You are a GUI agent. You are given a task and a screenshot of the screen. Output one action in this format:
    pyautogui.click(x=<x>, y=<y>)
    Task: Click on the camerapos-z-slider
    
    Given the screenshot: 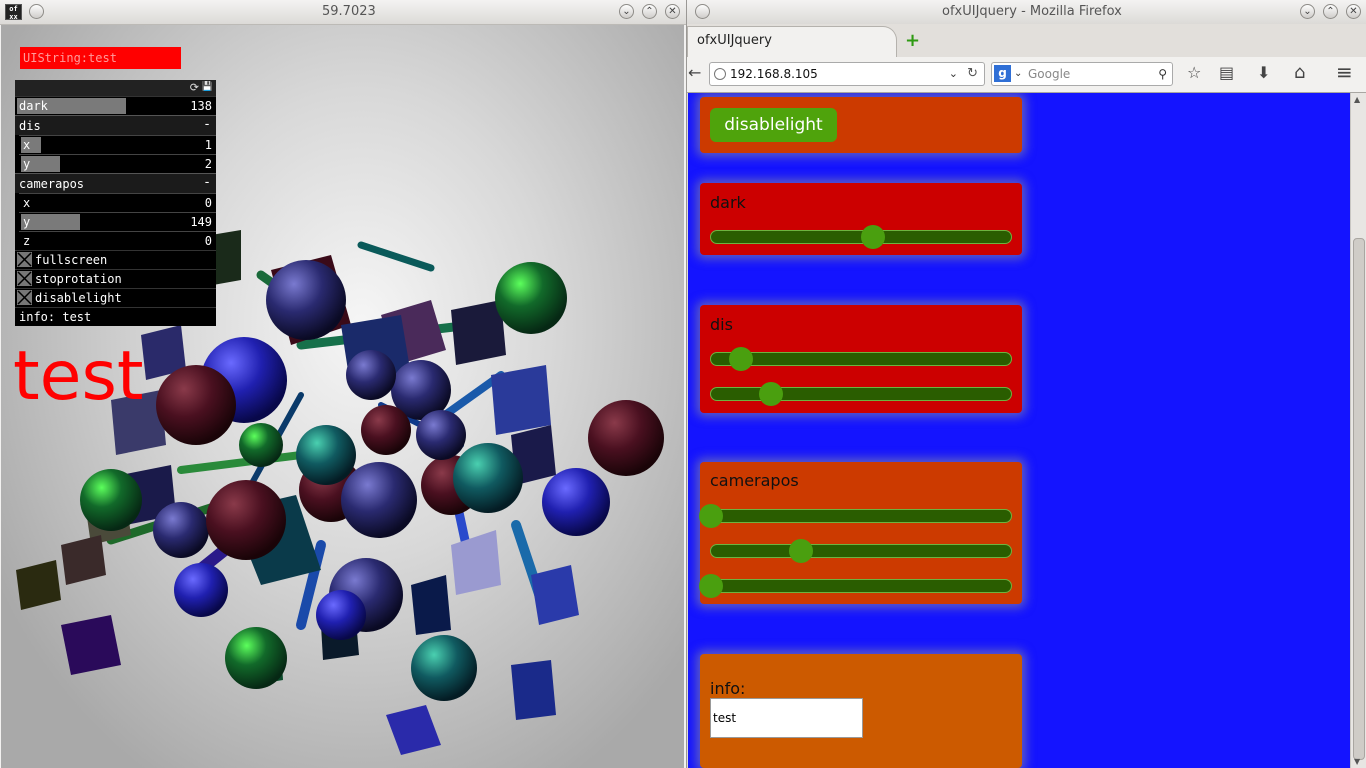 What is the action you would take?
    pyautogui.click(x=855, y=586)
    